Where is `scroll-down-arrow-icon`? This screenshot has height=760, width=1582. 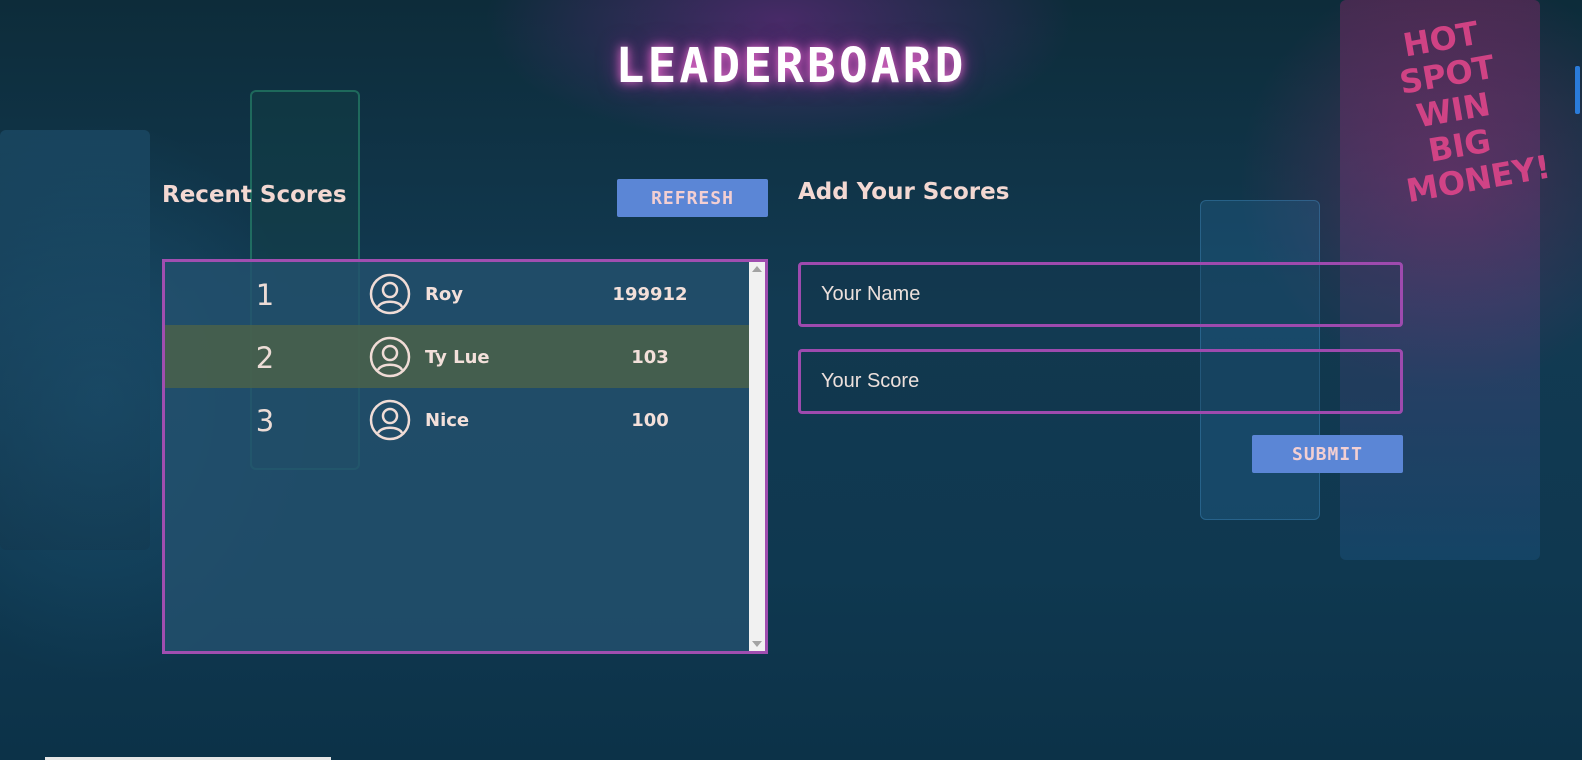 scroll-down-arrow-icon is located at coordinates (757, 644).